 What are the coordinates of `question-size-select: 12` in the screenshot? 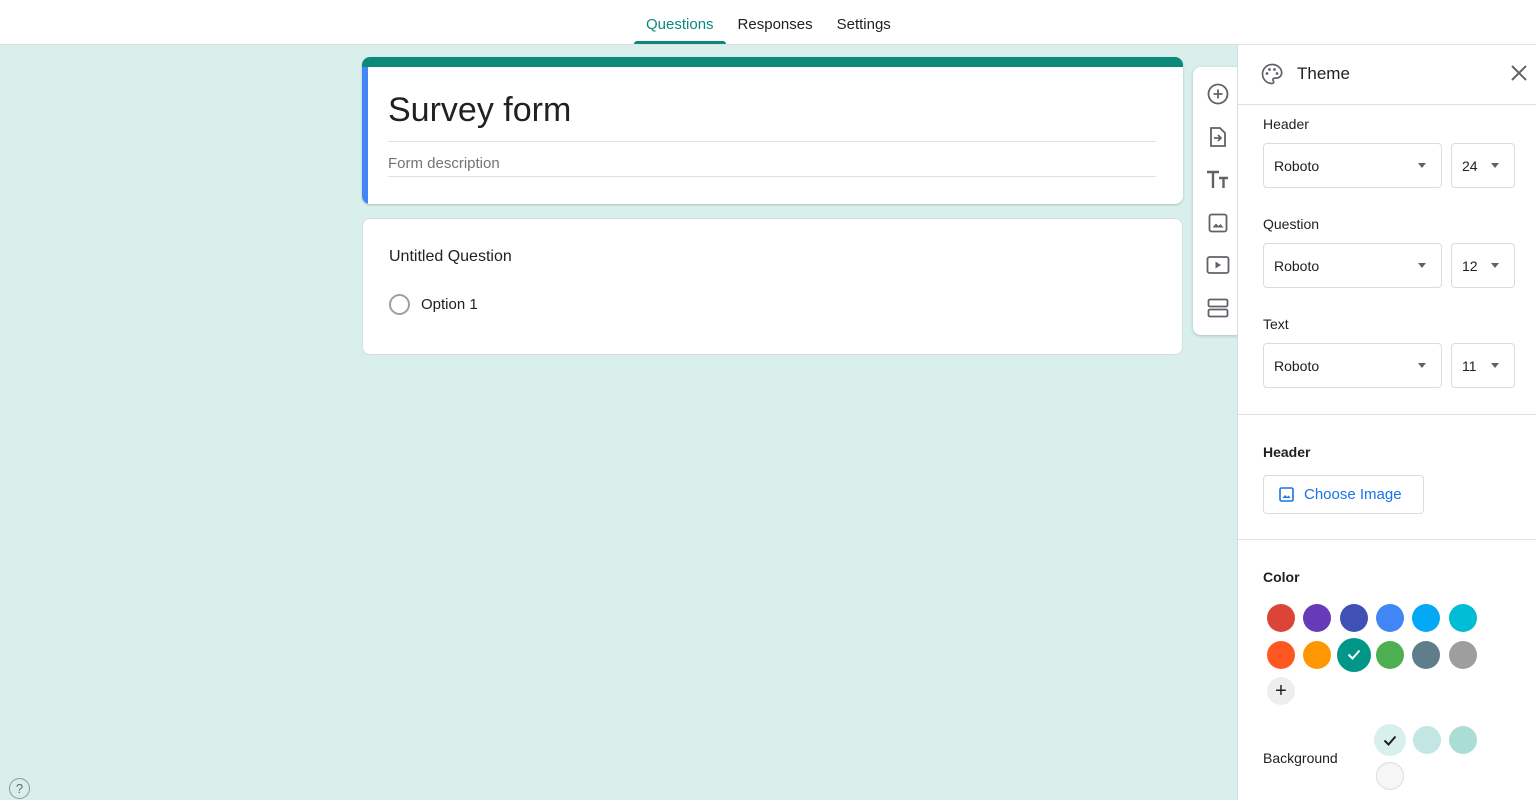 It's located at (1483, 265).